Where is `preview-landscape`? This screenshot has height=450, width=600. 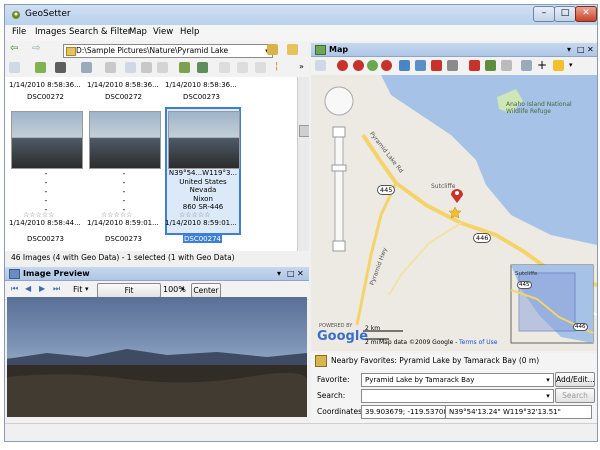
preview-landscape is located at coordinates (157, 383).